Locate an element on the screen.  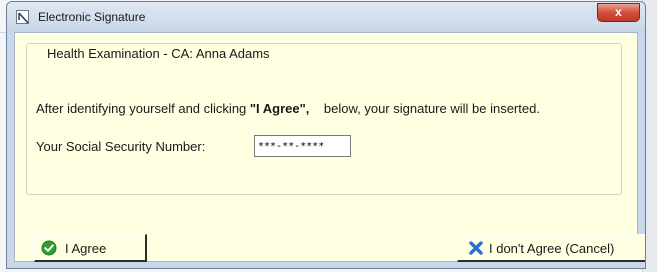
ssn-label: Your Social Security Number: is located at coordinates (121, 146).